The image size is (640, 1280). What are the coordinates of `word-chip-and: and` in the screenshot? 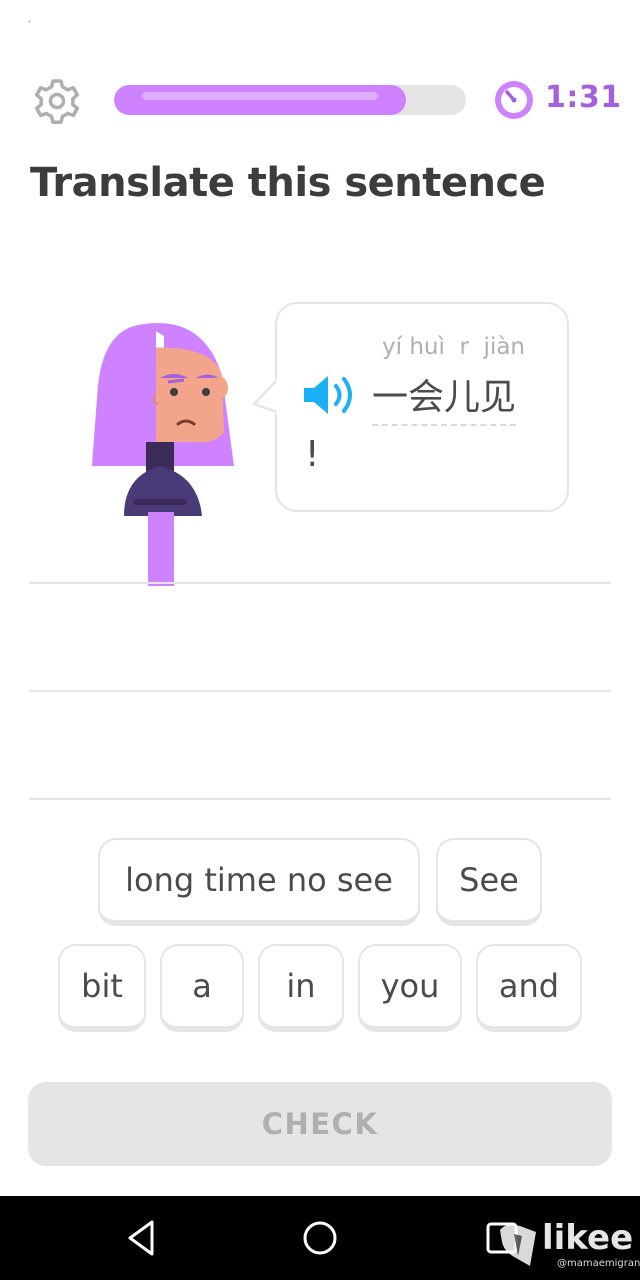 It's located at (529, 988).